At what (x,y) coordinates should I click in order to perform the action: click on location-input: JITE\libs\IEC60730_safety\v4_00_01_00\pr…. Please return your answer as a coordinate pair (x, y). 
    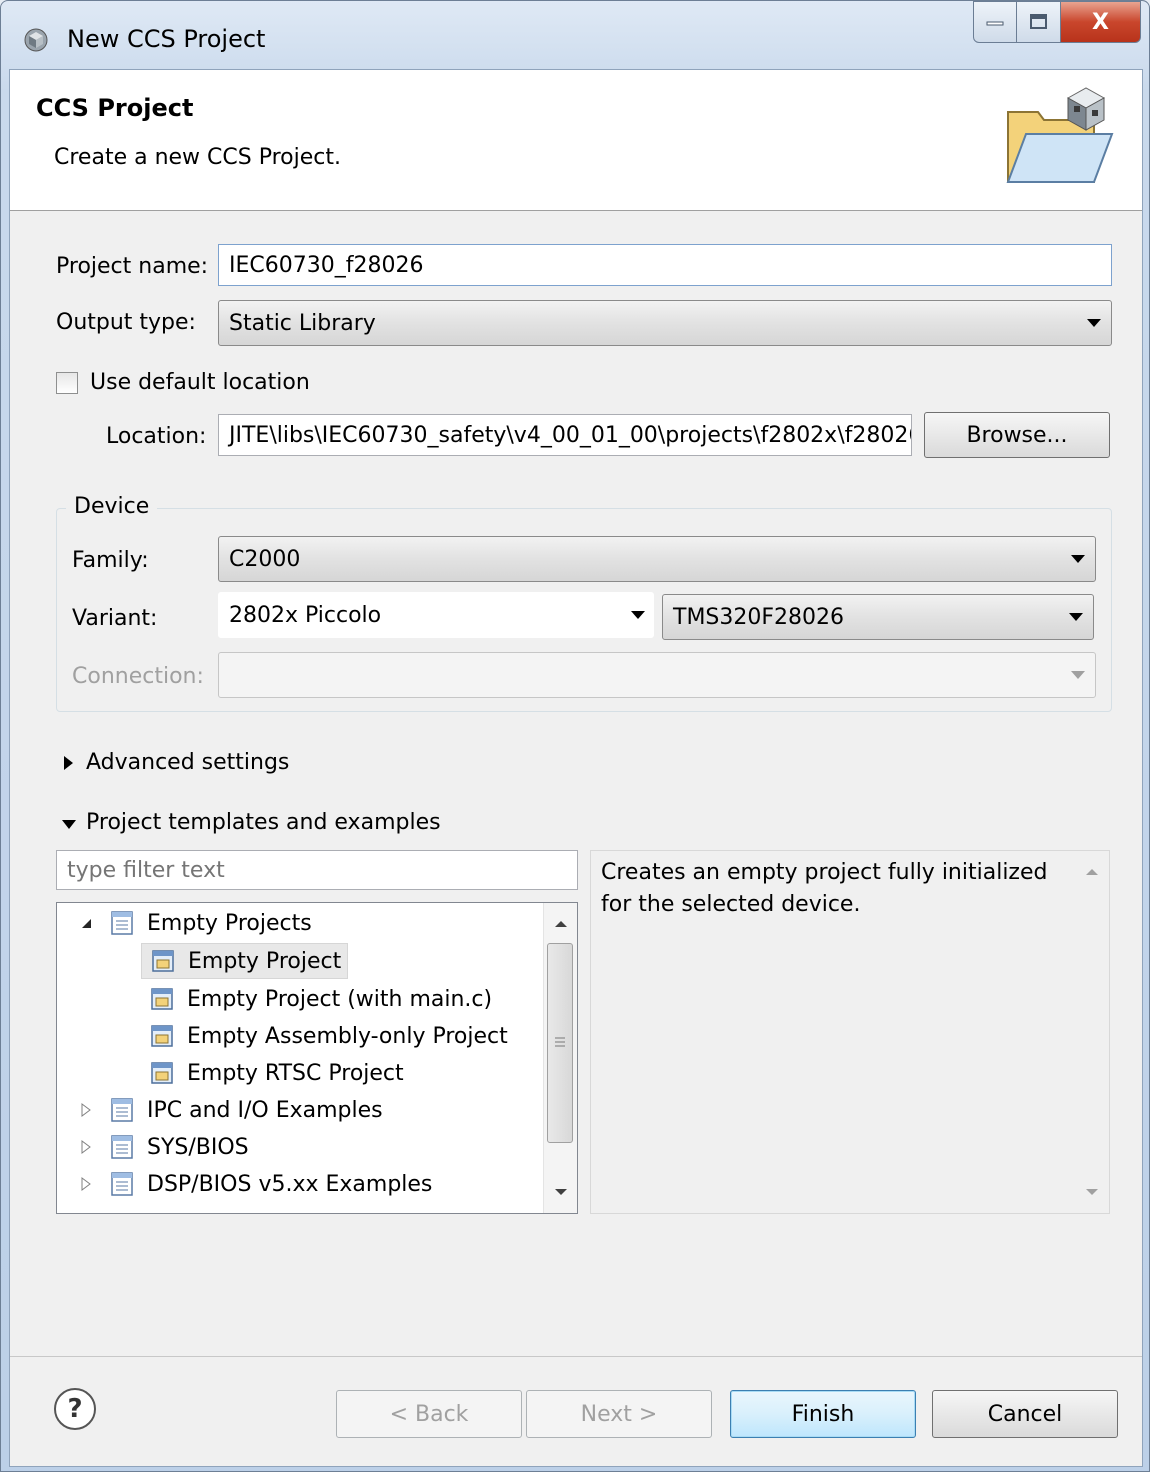
    Looking at the image, I should click on (565, 435).